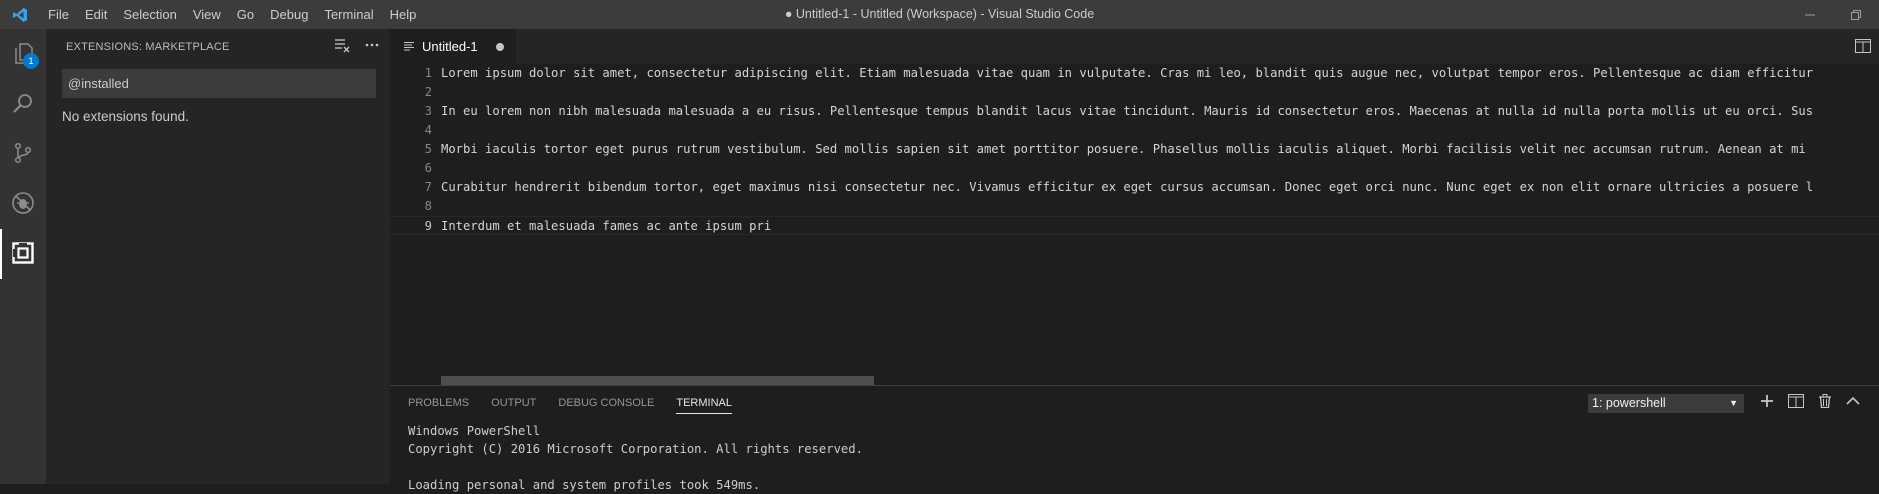 The image size is (1879, 494). What do you see at coordinates (606, 403) in the screenshot?
I see `tab-debug-console: DEBUG CONSOLE` at bounding box center [606, 403].